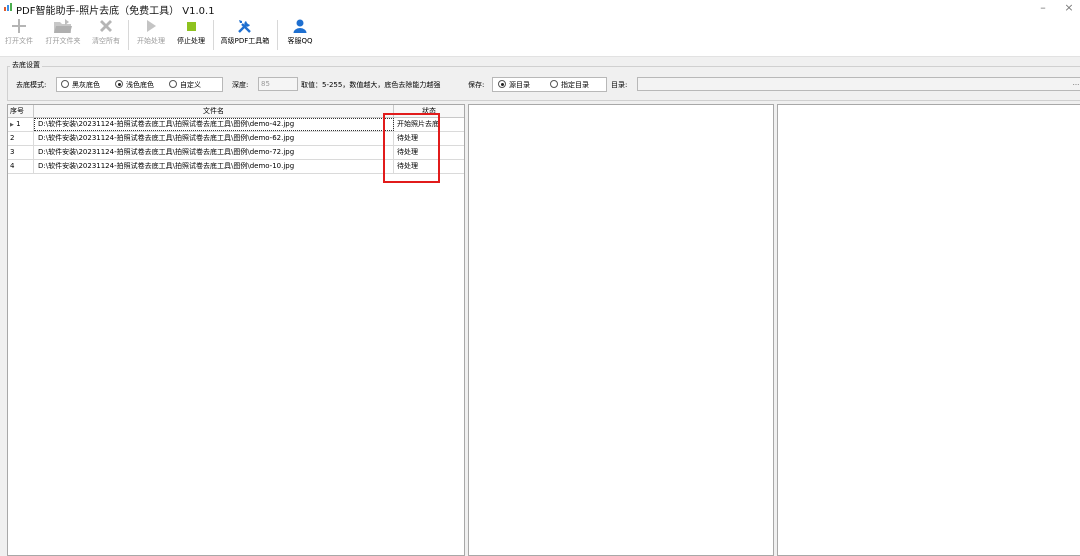  I want to click on depth-input: 85, so click(278, 84).